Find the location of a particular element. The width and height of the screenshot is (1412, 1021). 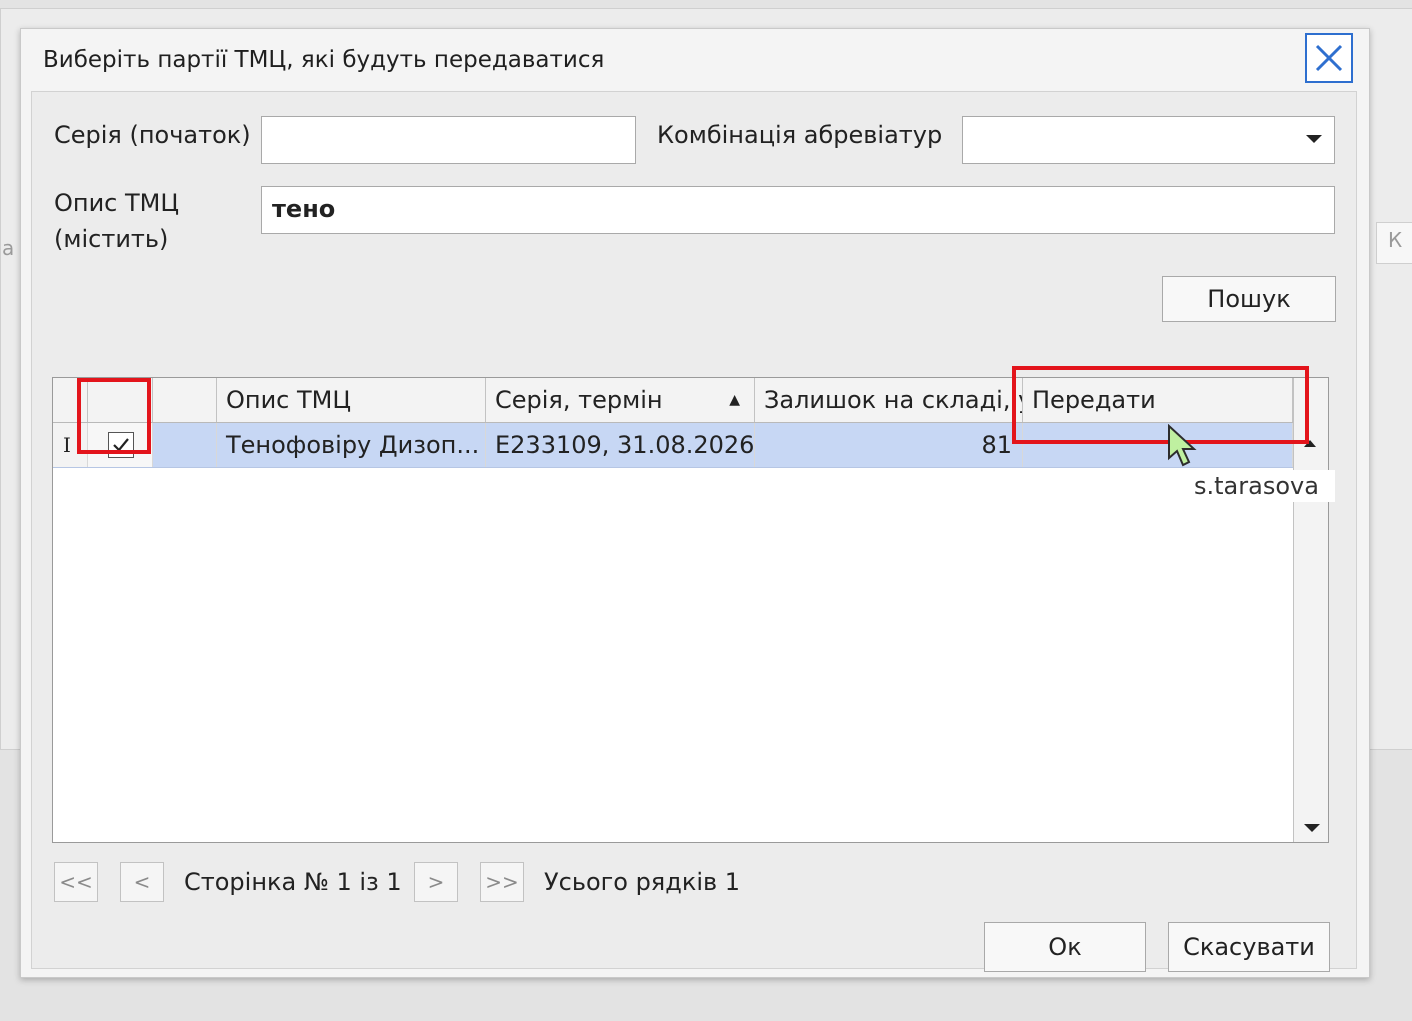

first-page-button: << is located at coordinates (76, 882).